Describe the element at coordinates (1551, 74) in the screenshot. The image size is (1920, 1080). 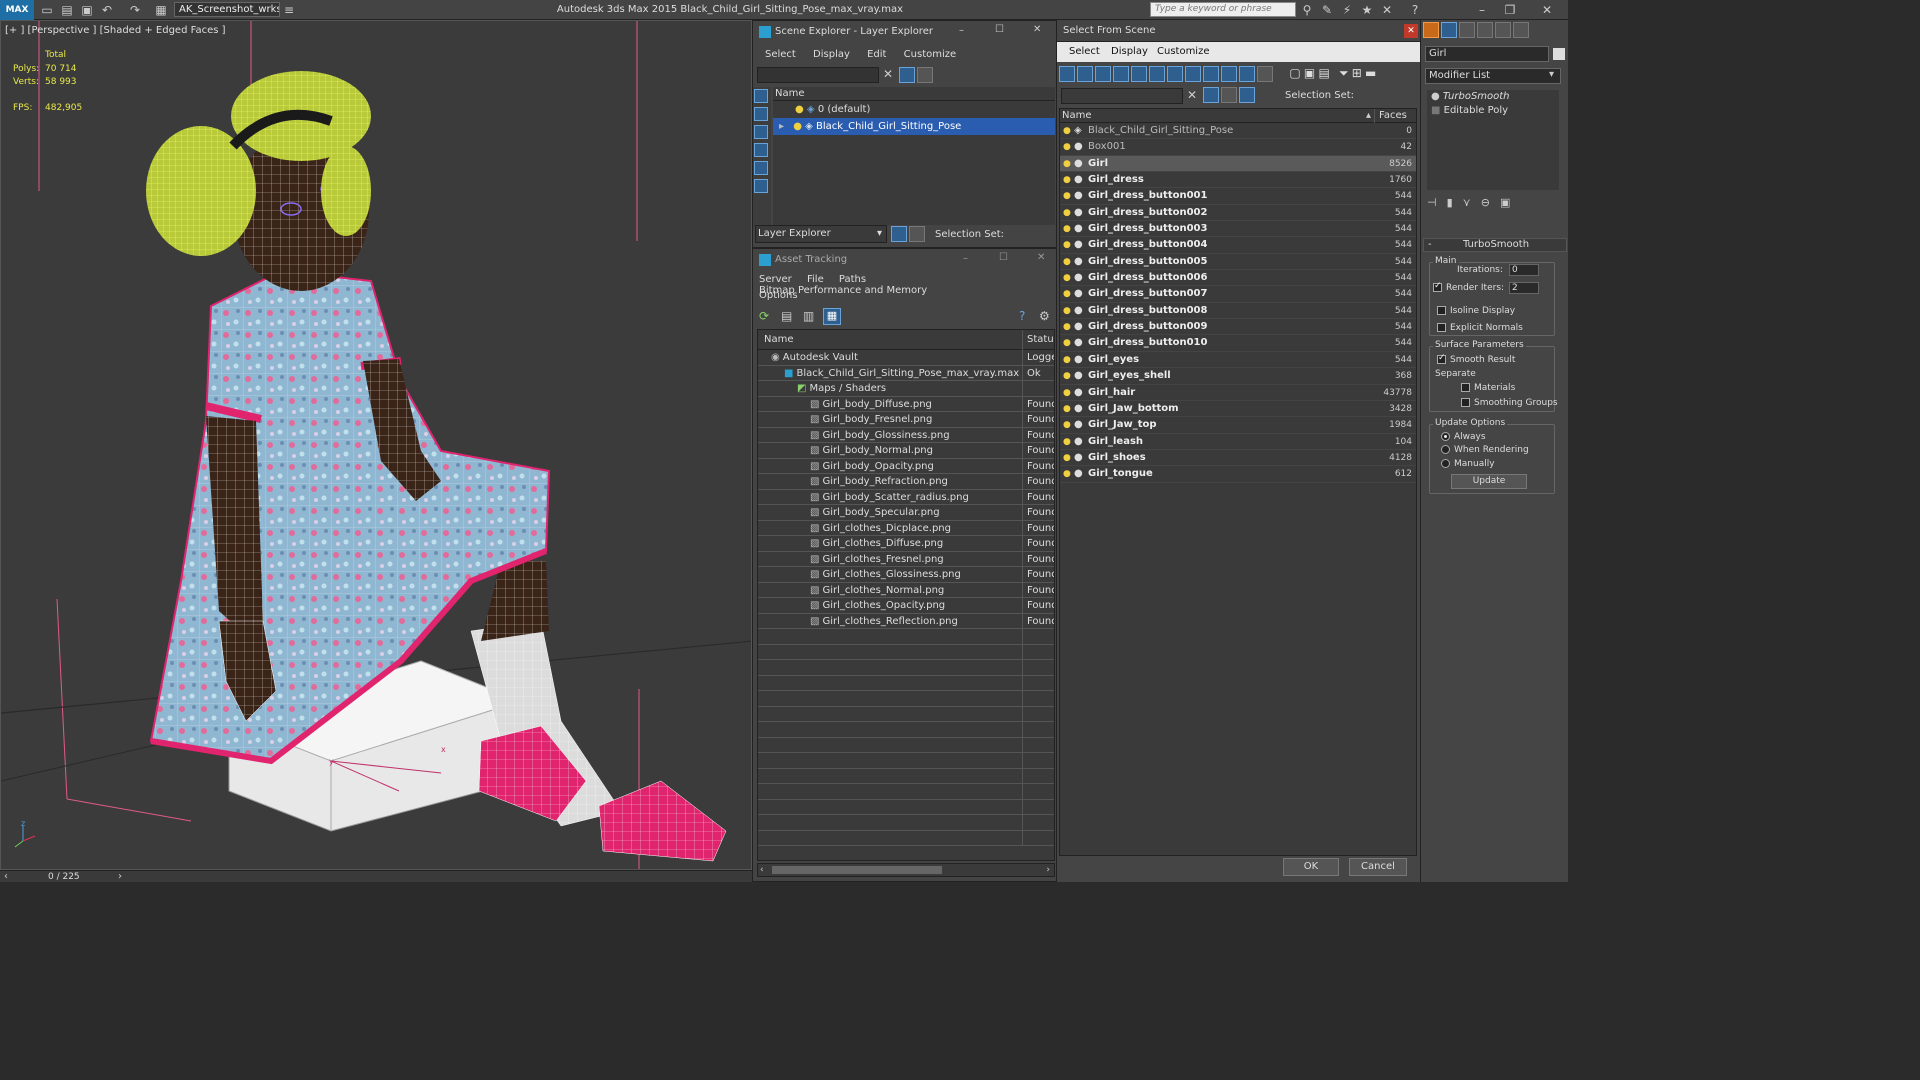
I see `chevron-down-icon: ▾` at that location.